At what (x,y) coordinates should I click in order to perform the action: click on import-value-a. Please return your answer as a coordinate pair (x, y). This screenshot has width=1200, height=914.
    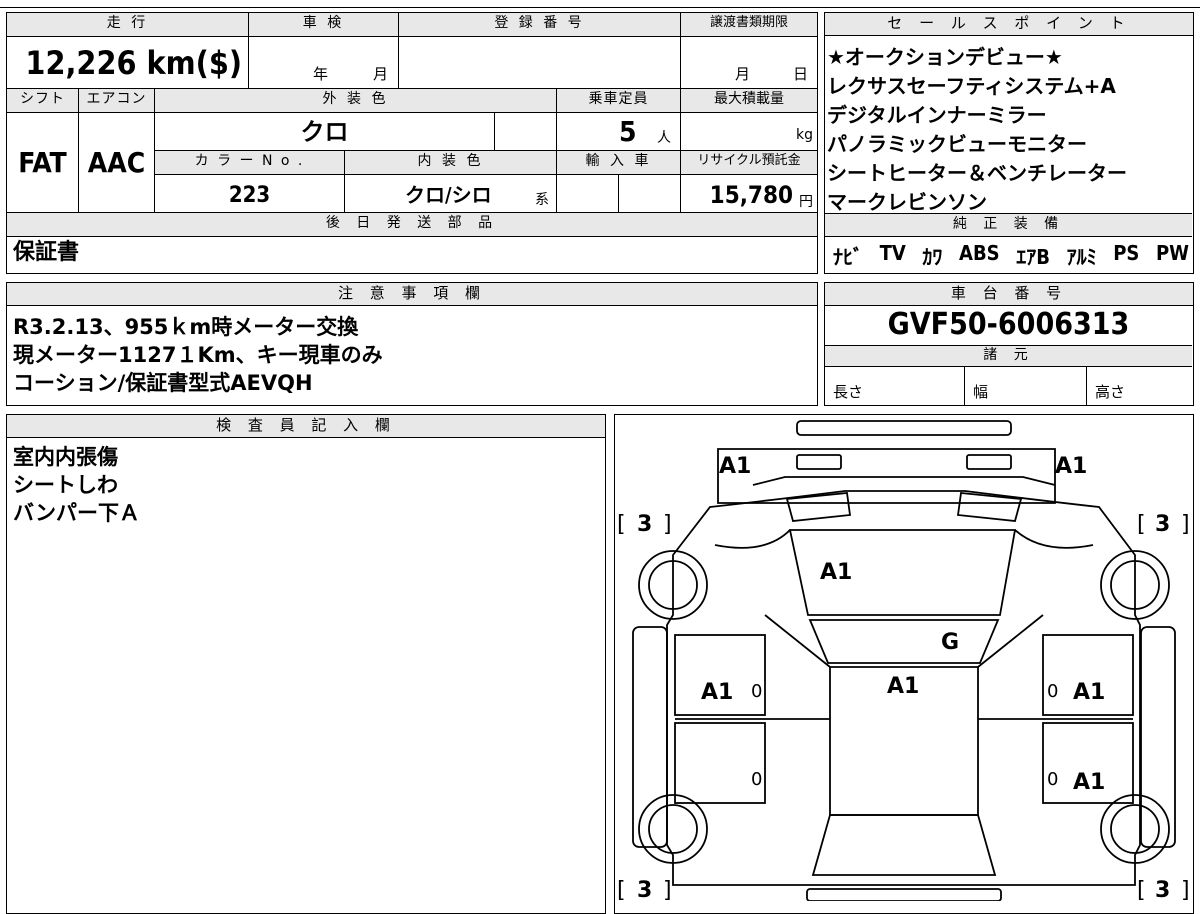
    Looking at the image, I should click on (588, 194).